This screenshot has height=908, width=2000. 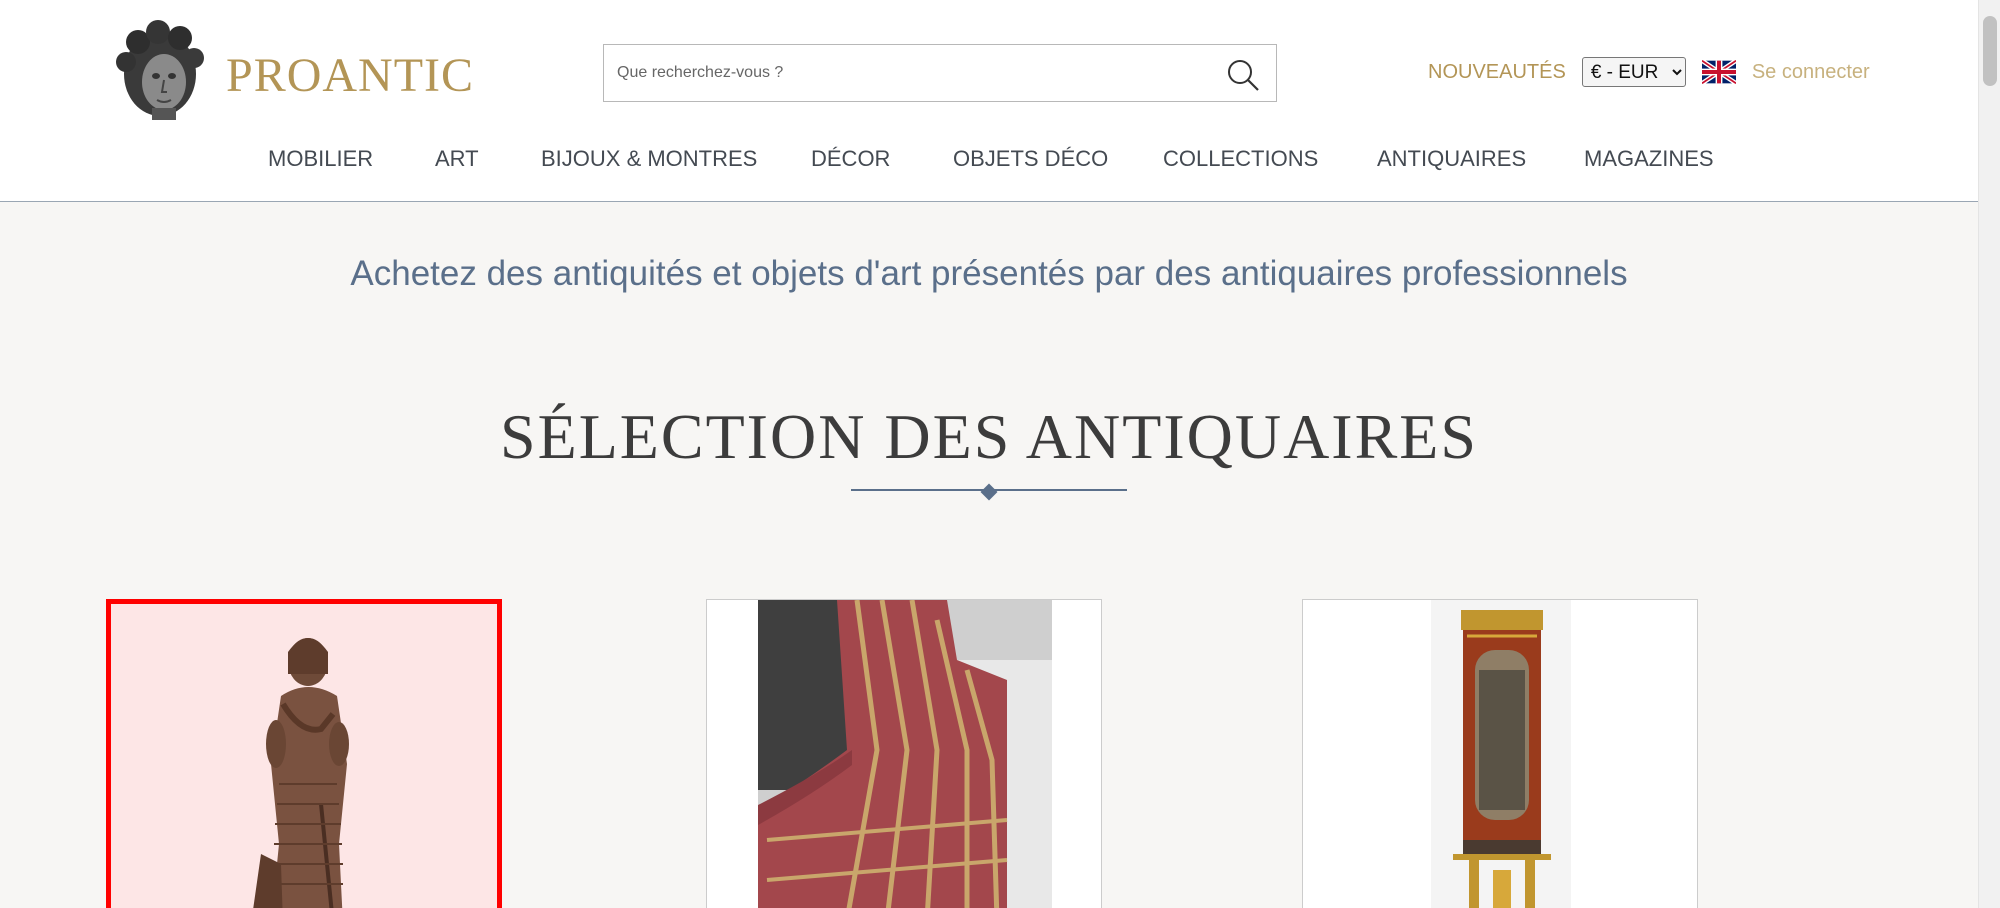 What do you see at coordinates (457, 159) in the screenshot?
I see `nav-item-art: ART` at bounding box center [457, 159].